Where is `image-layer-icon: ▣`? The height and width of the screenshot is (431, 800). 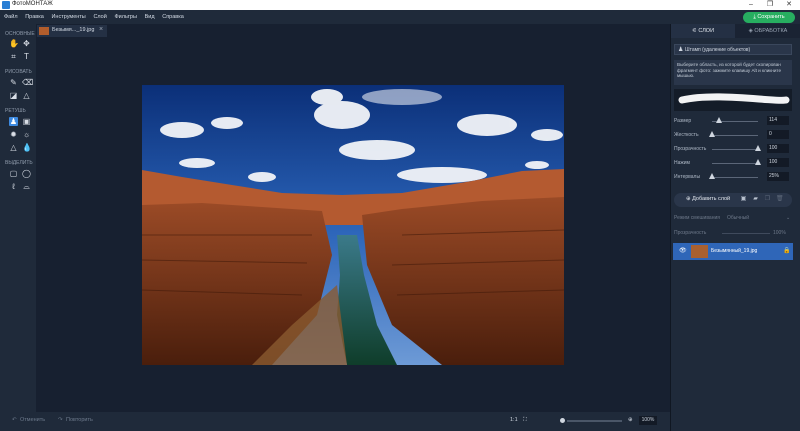
image-layer-icon: ▣ is located at coordinates (743, 199).